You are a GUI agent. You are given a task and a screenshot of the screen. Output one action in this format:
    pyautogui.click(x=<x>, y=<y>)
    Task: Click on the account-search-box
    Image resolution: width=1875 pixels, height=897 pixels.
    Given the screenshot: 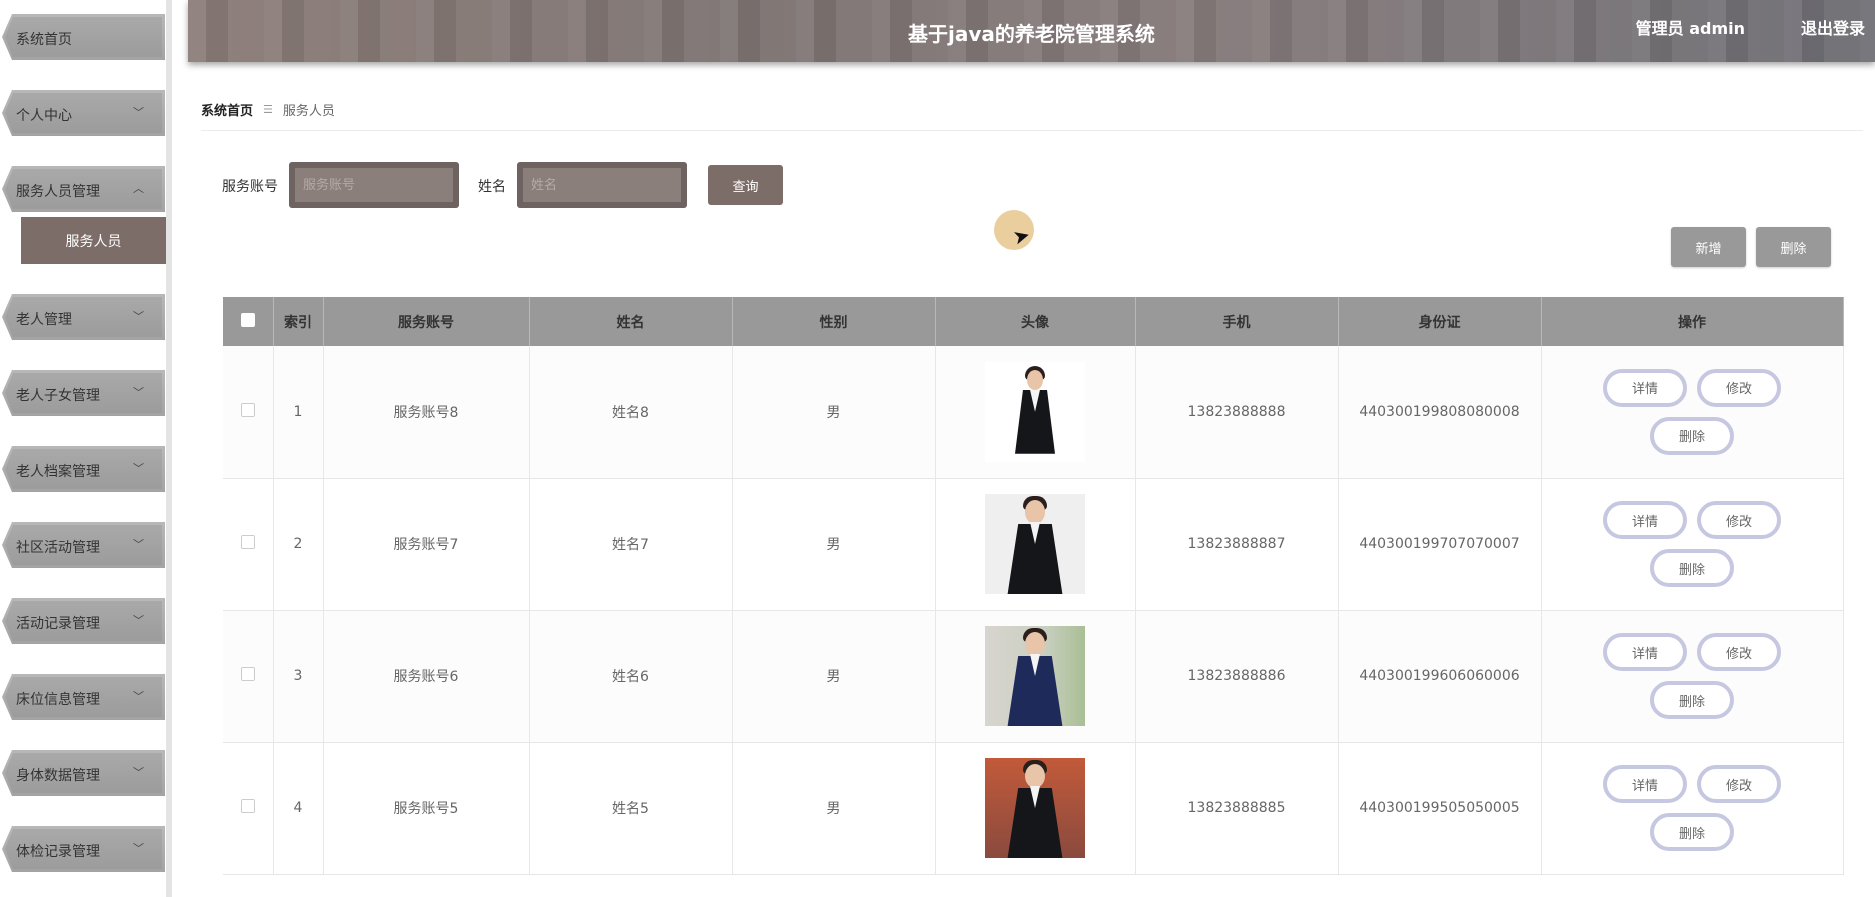 What is the action you would take?
    pyautogui.click(x=374, y=185)
    